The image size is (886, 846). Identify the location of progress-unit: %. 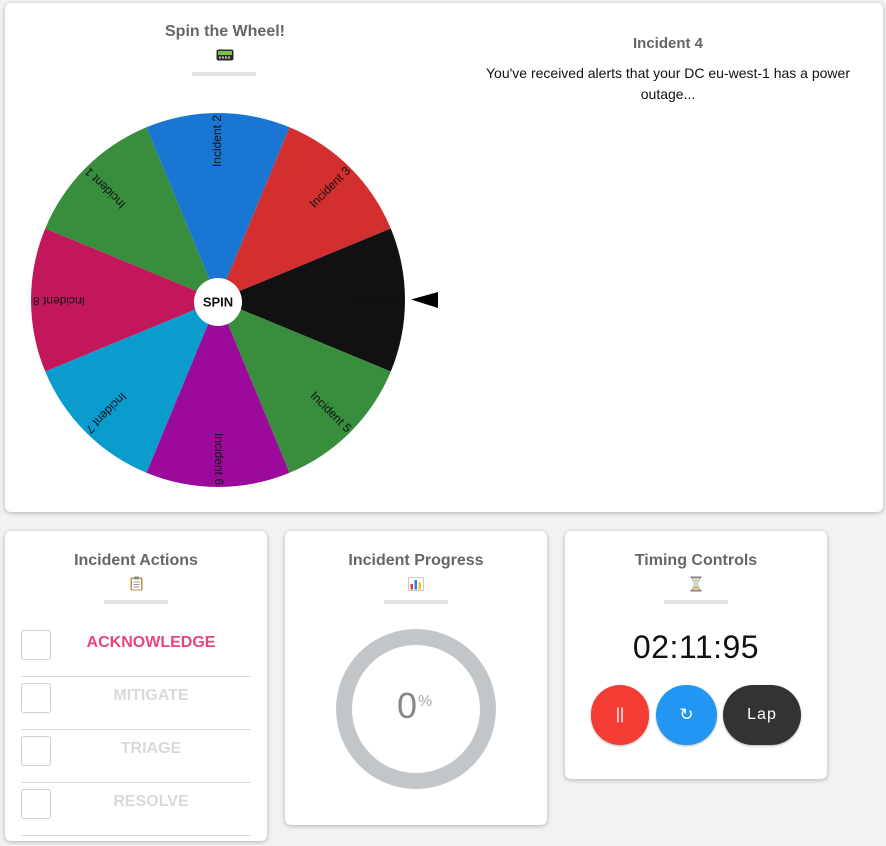
(425, 701).